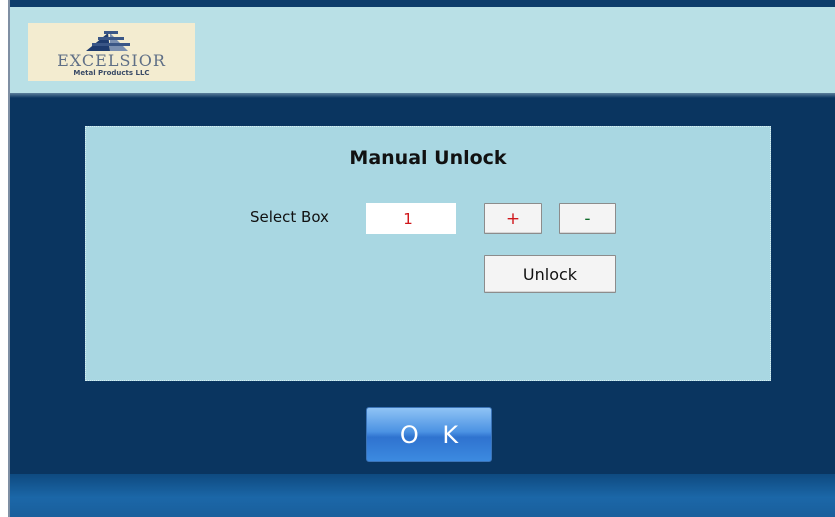  What do you see at coordinates (289, 217) in the screenshot?
I see `select-box-label: Select Box` at bounding box center [289, 217].